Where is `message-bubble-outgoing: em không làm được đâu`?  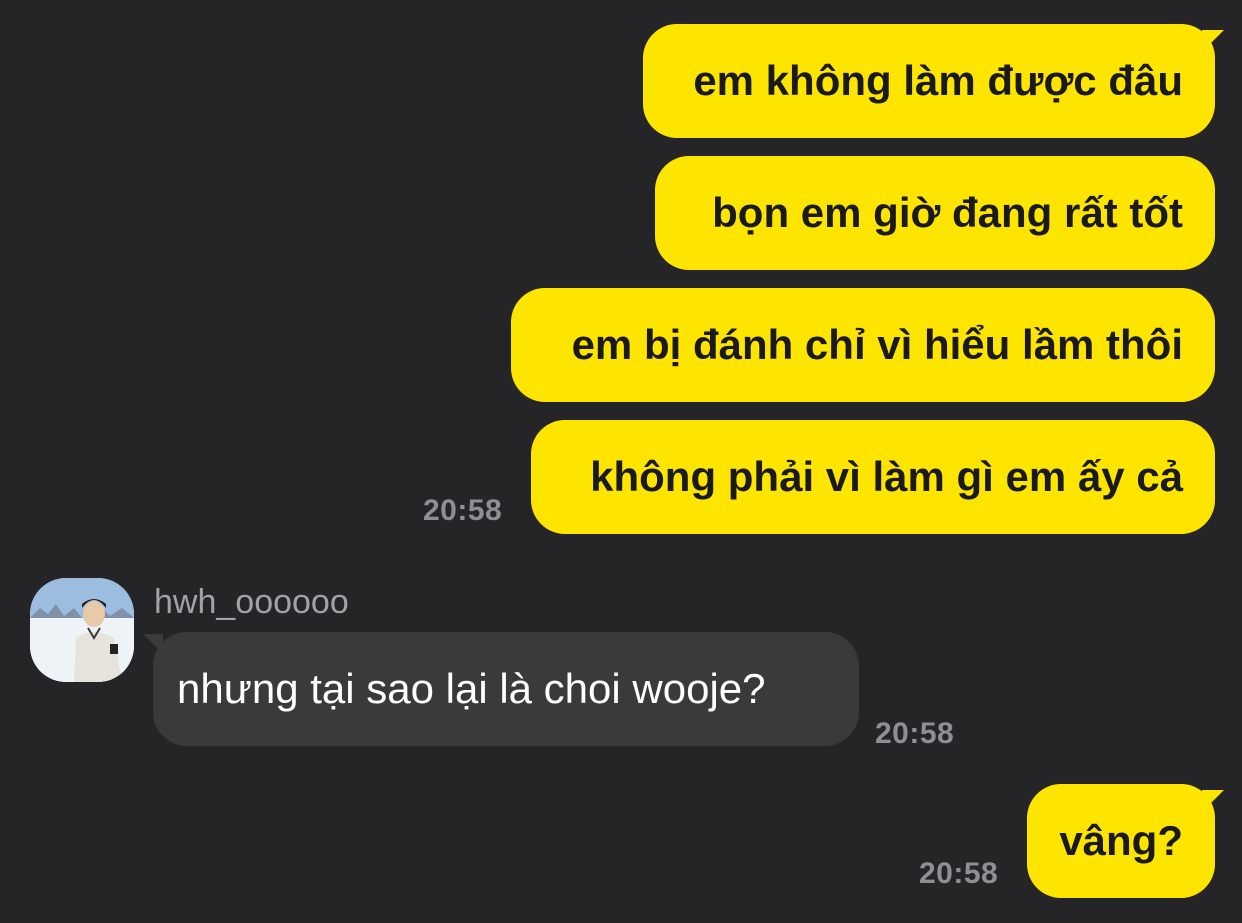
message-bubble-outgoing: em không làm được đâu is located at coordinates (929, 81).